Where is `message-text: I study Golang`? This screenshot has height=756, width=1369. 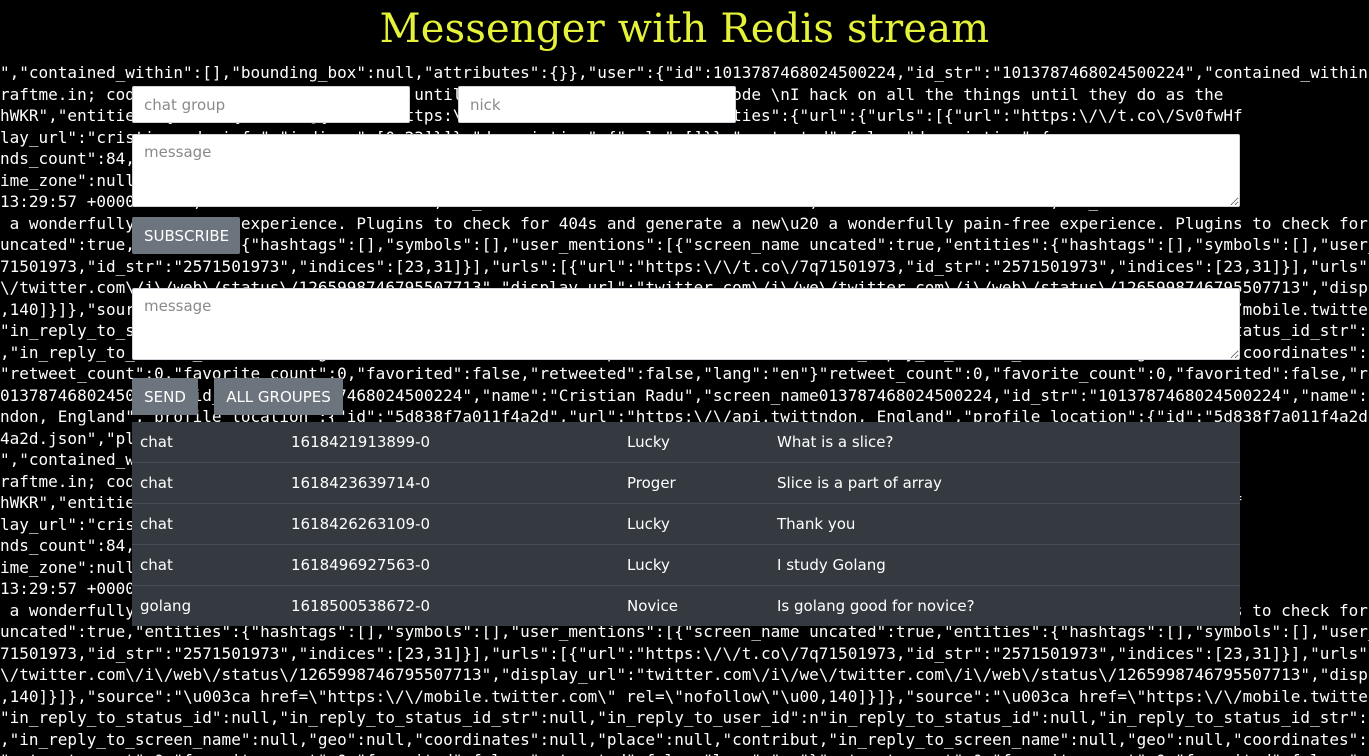 message-text: I study Golang is located at coordinates (1004, 565).